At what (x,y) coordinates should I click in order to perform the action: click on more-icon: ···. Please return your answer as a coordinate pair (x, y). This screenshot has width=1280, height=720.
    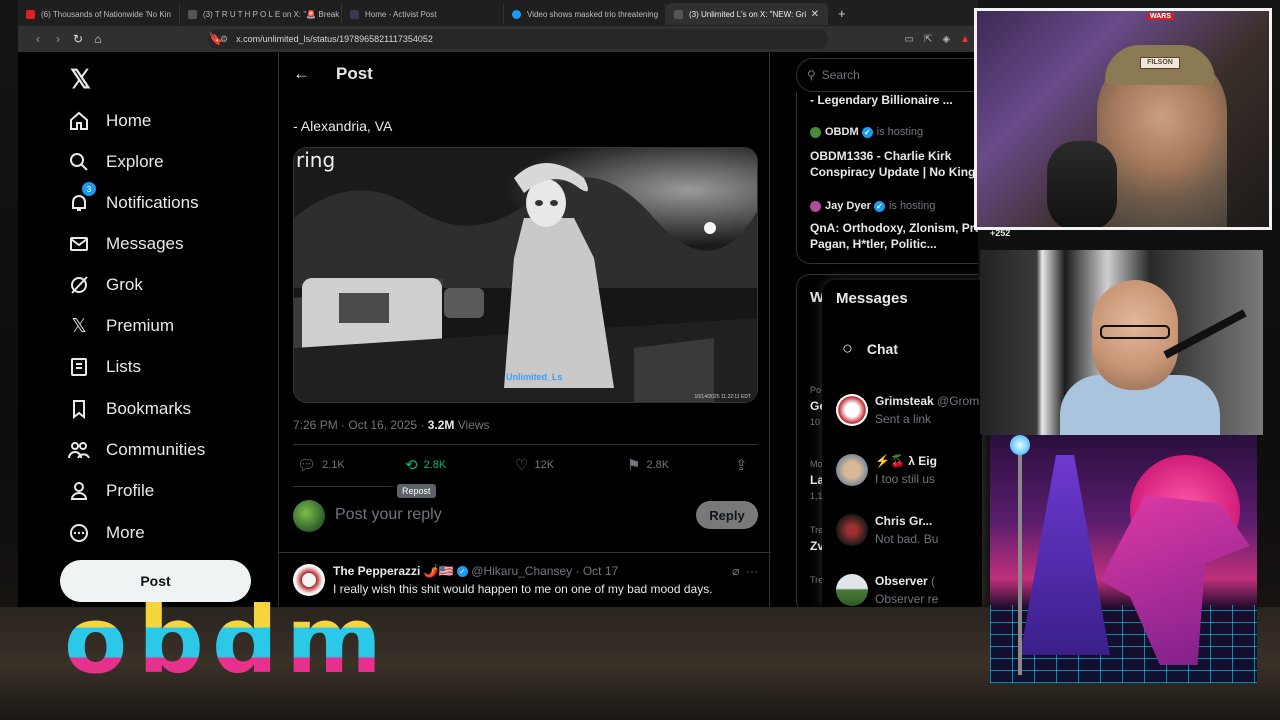
    Looking at the image, I should click on (752, 571).